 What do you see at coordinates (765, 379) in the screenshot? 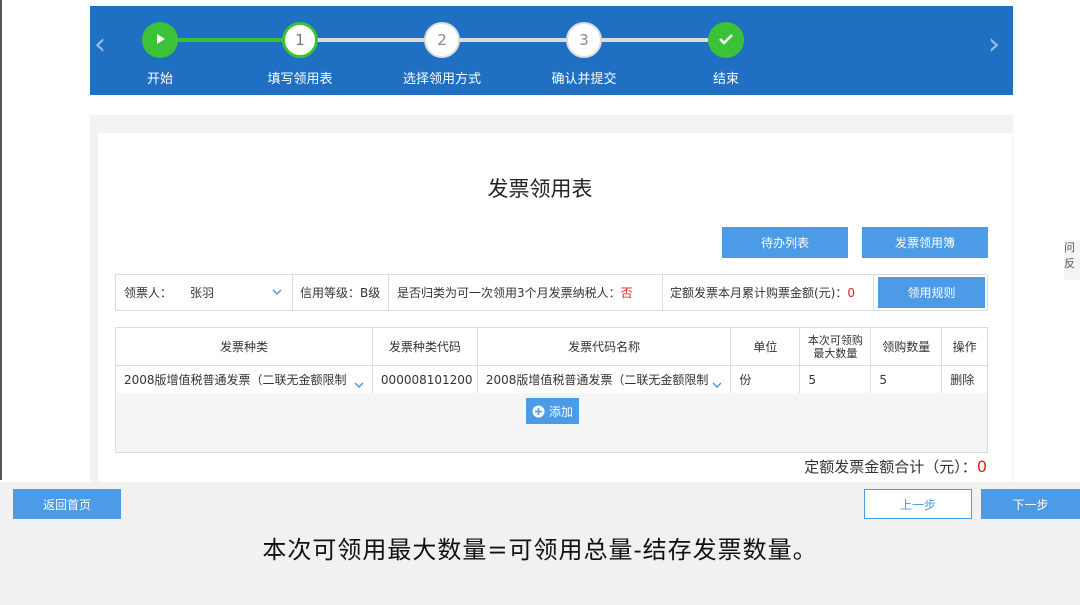
I see `unit-cell: 份` at bounding box center [765, 379].